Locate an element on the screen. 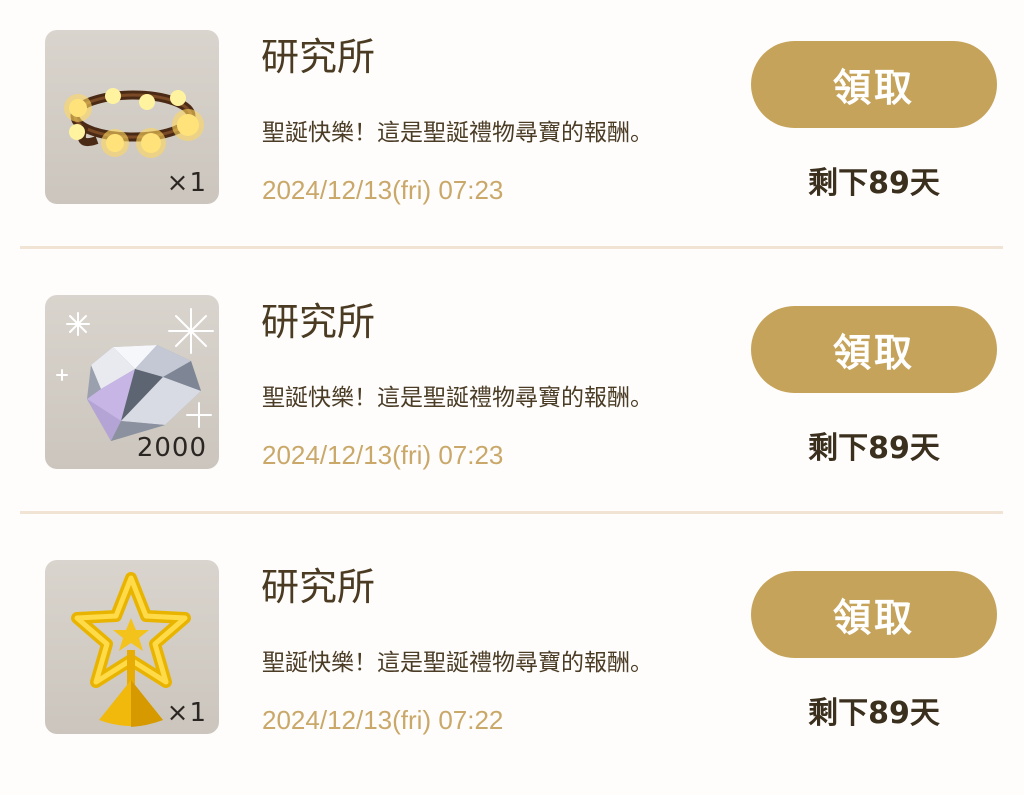 This screenshot has height=795, width=1024. reward-item-thumbnail: 2000 is located at coordinates (132, 382).